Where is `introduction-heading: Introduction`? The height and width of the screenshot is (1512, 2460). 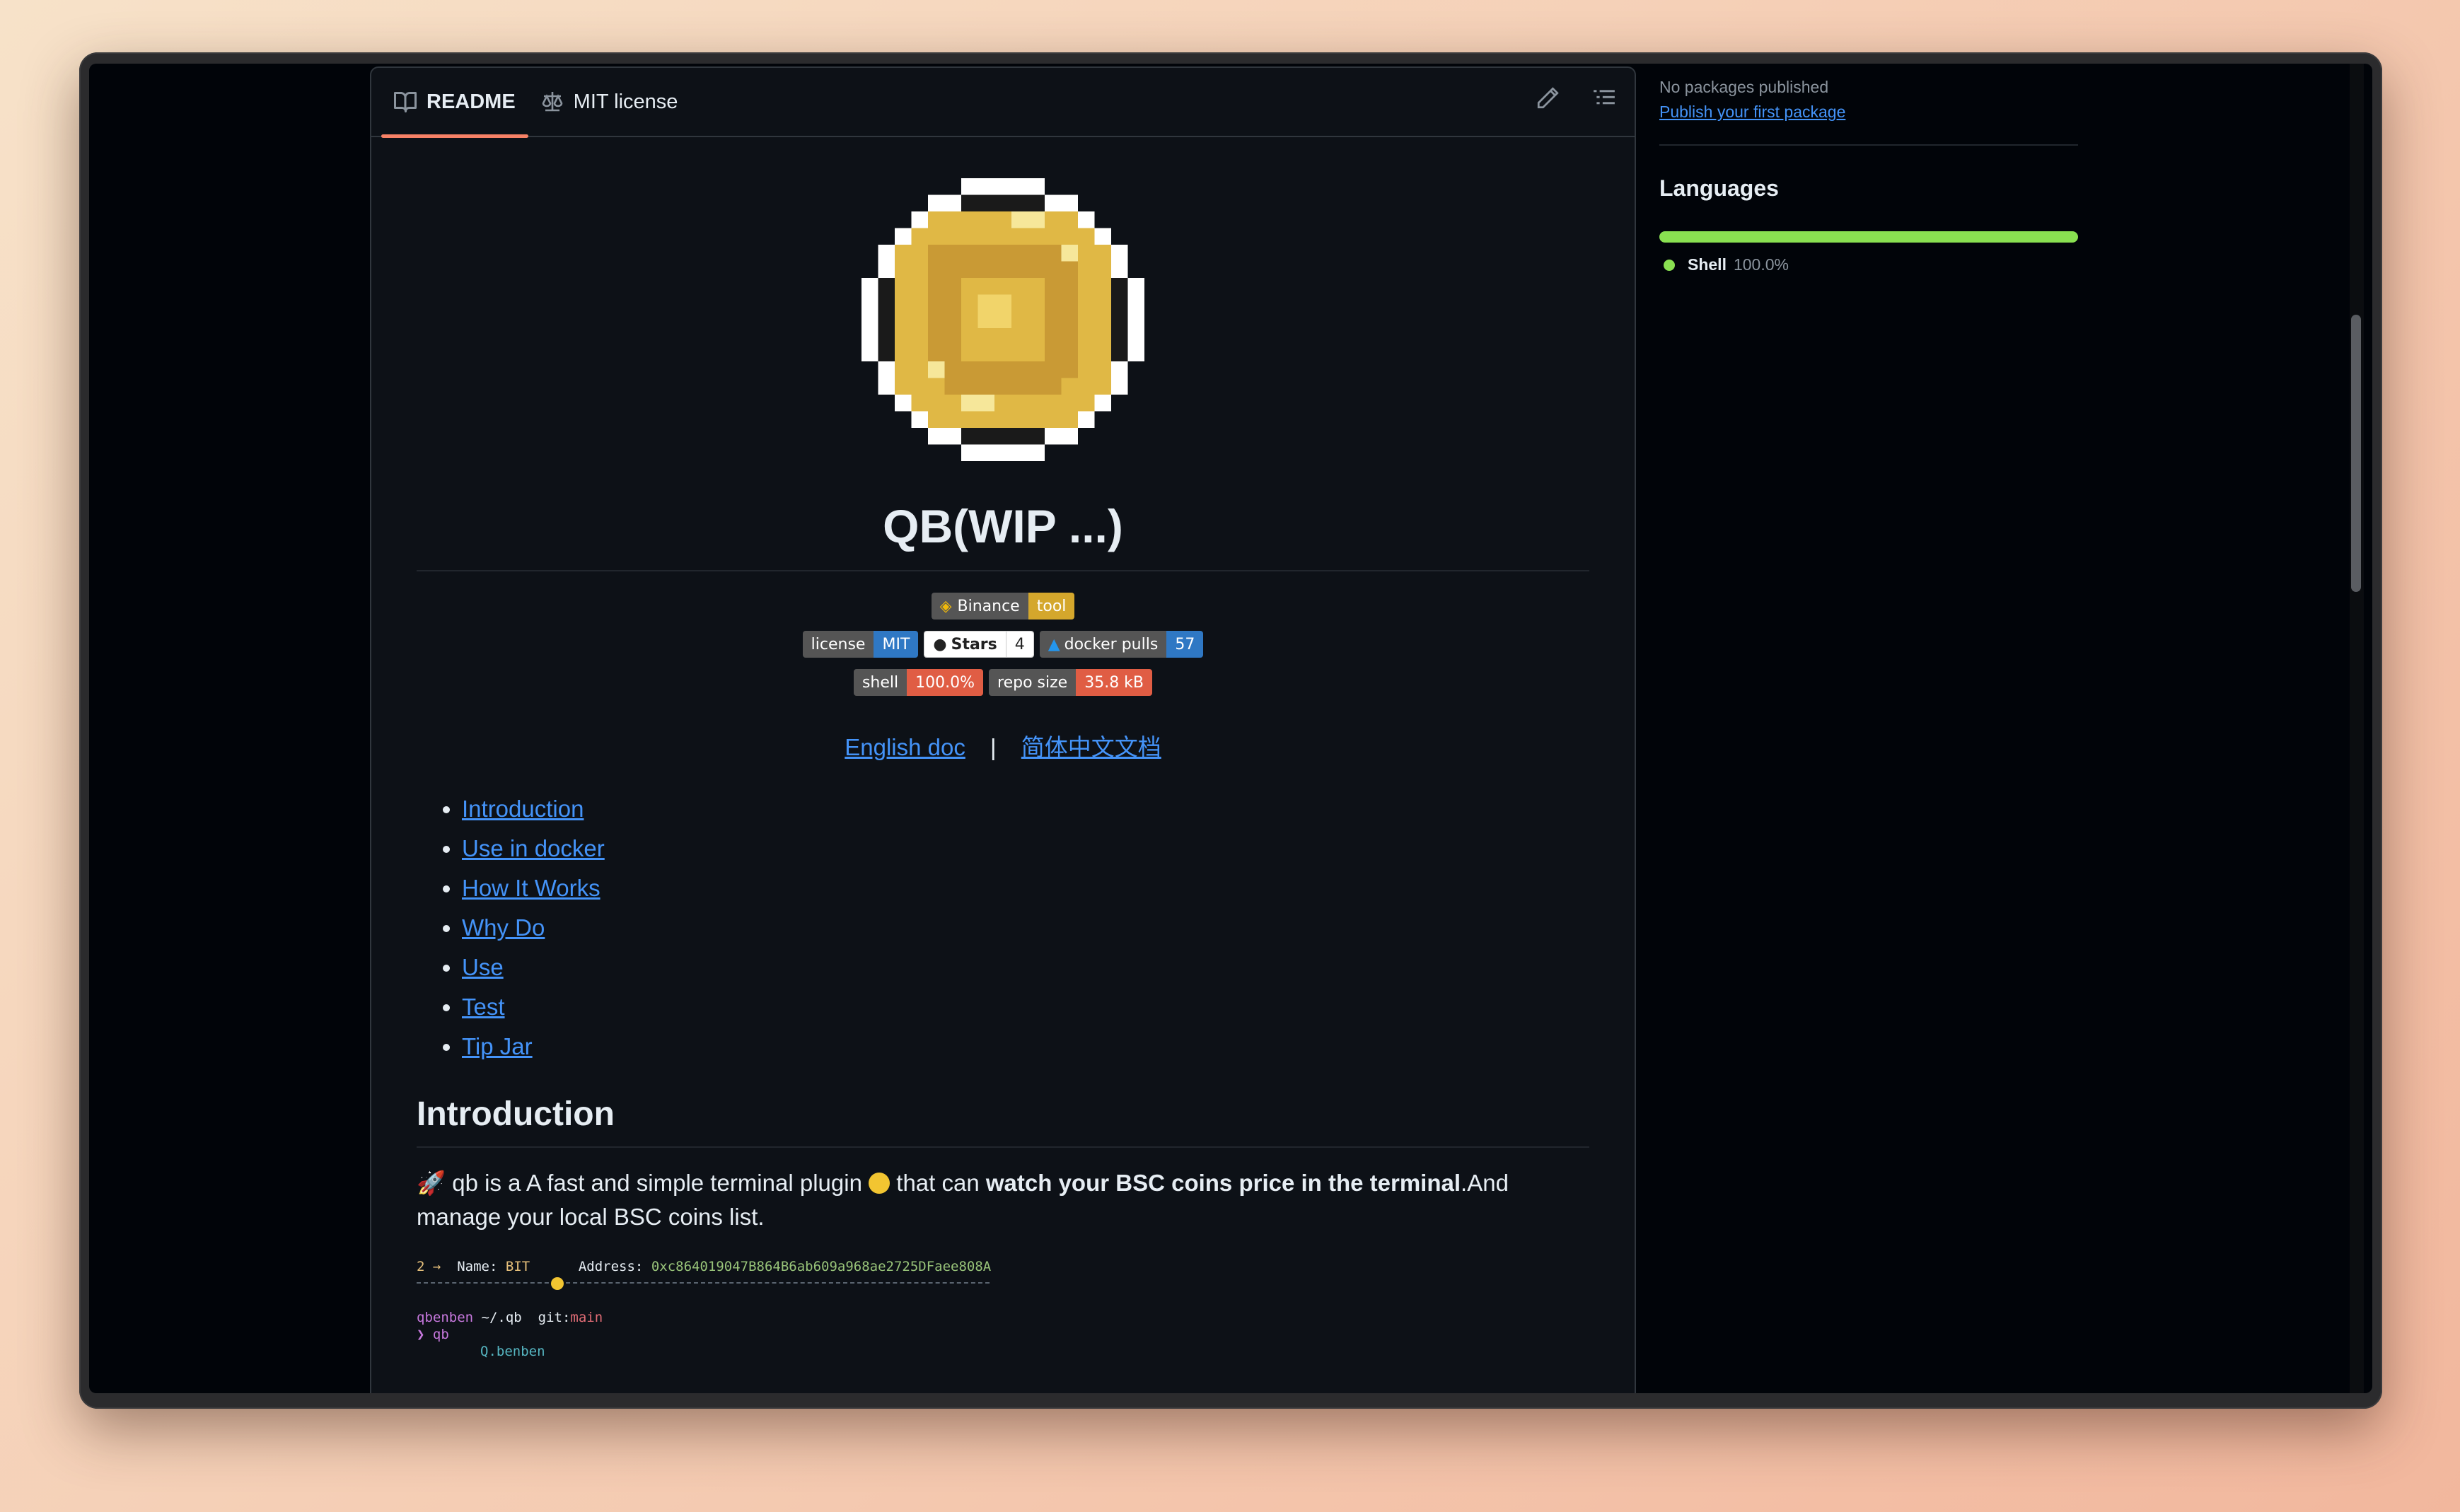 introduction-heading: Introduction is located at coordinates (1003, 1121).